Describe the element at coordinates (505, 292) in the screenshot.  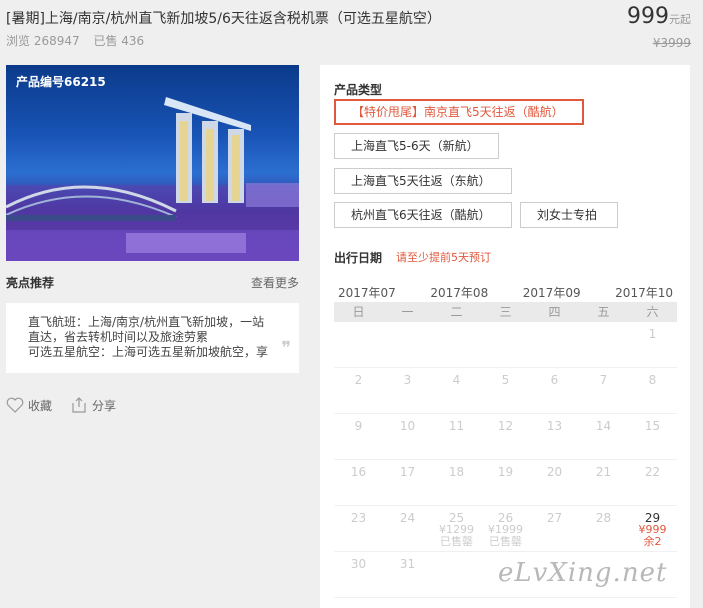
I see `month-tabs: 2017年07 2017年08 2017年09 2017年10` at that location.